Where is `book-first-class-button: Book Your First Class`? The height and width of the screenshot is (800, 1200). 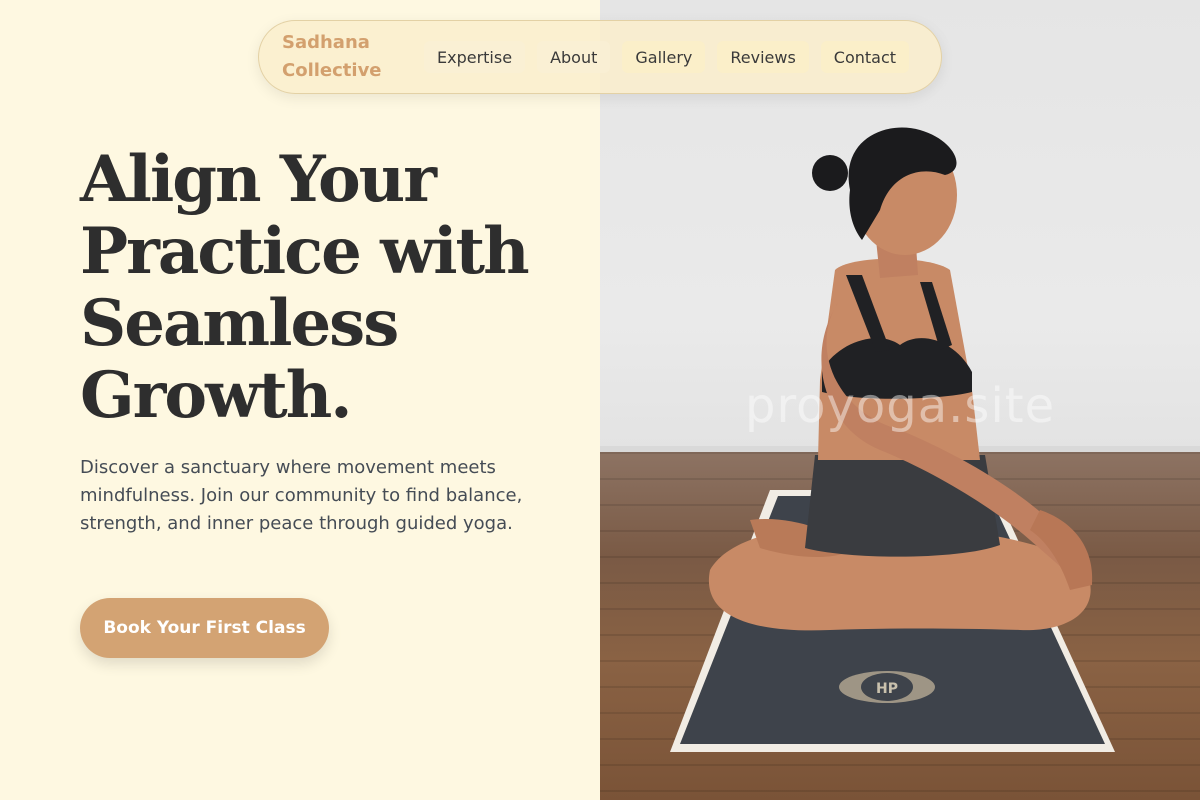
book-first-class-button: Book Your First Class is located at coordinates (204, 628).